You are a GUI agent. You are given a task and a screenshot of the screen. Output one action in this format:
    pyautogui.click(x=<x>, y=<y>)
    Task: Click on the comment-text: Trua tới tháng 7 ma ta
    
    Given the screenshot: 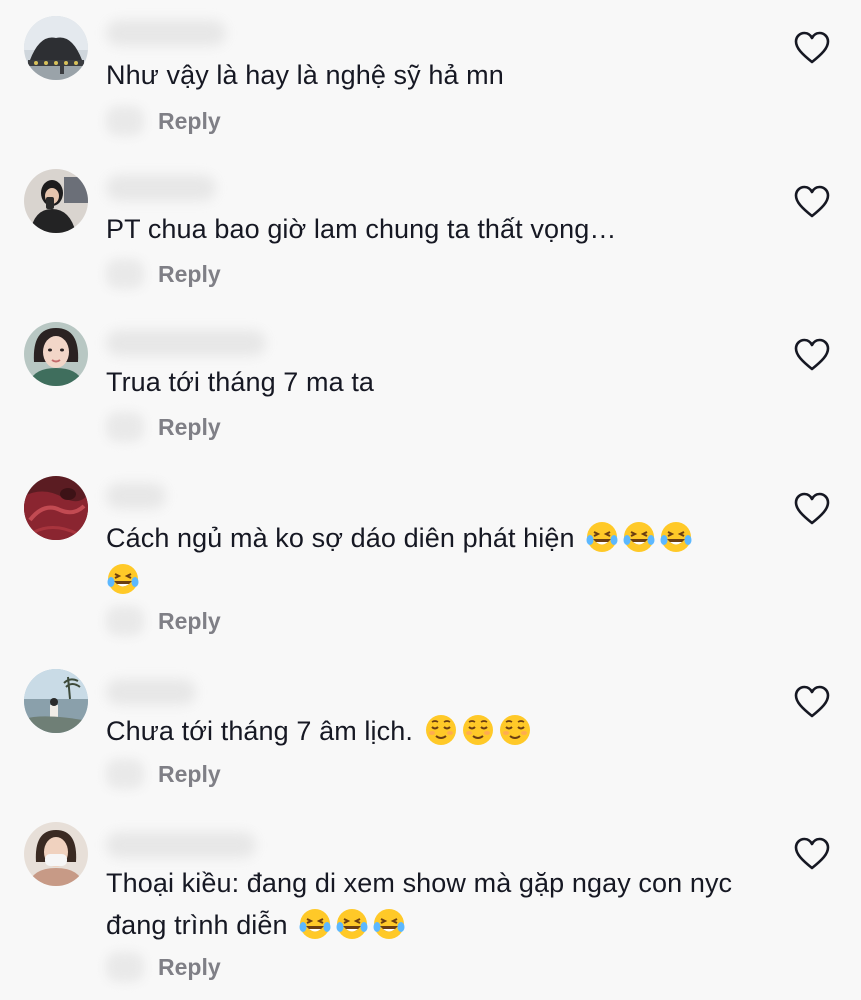 What is the action you would take?
    pyautogui.click(x=436, y=382)
    